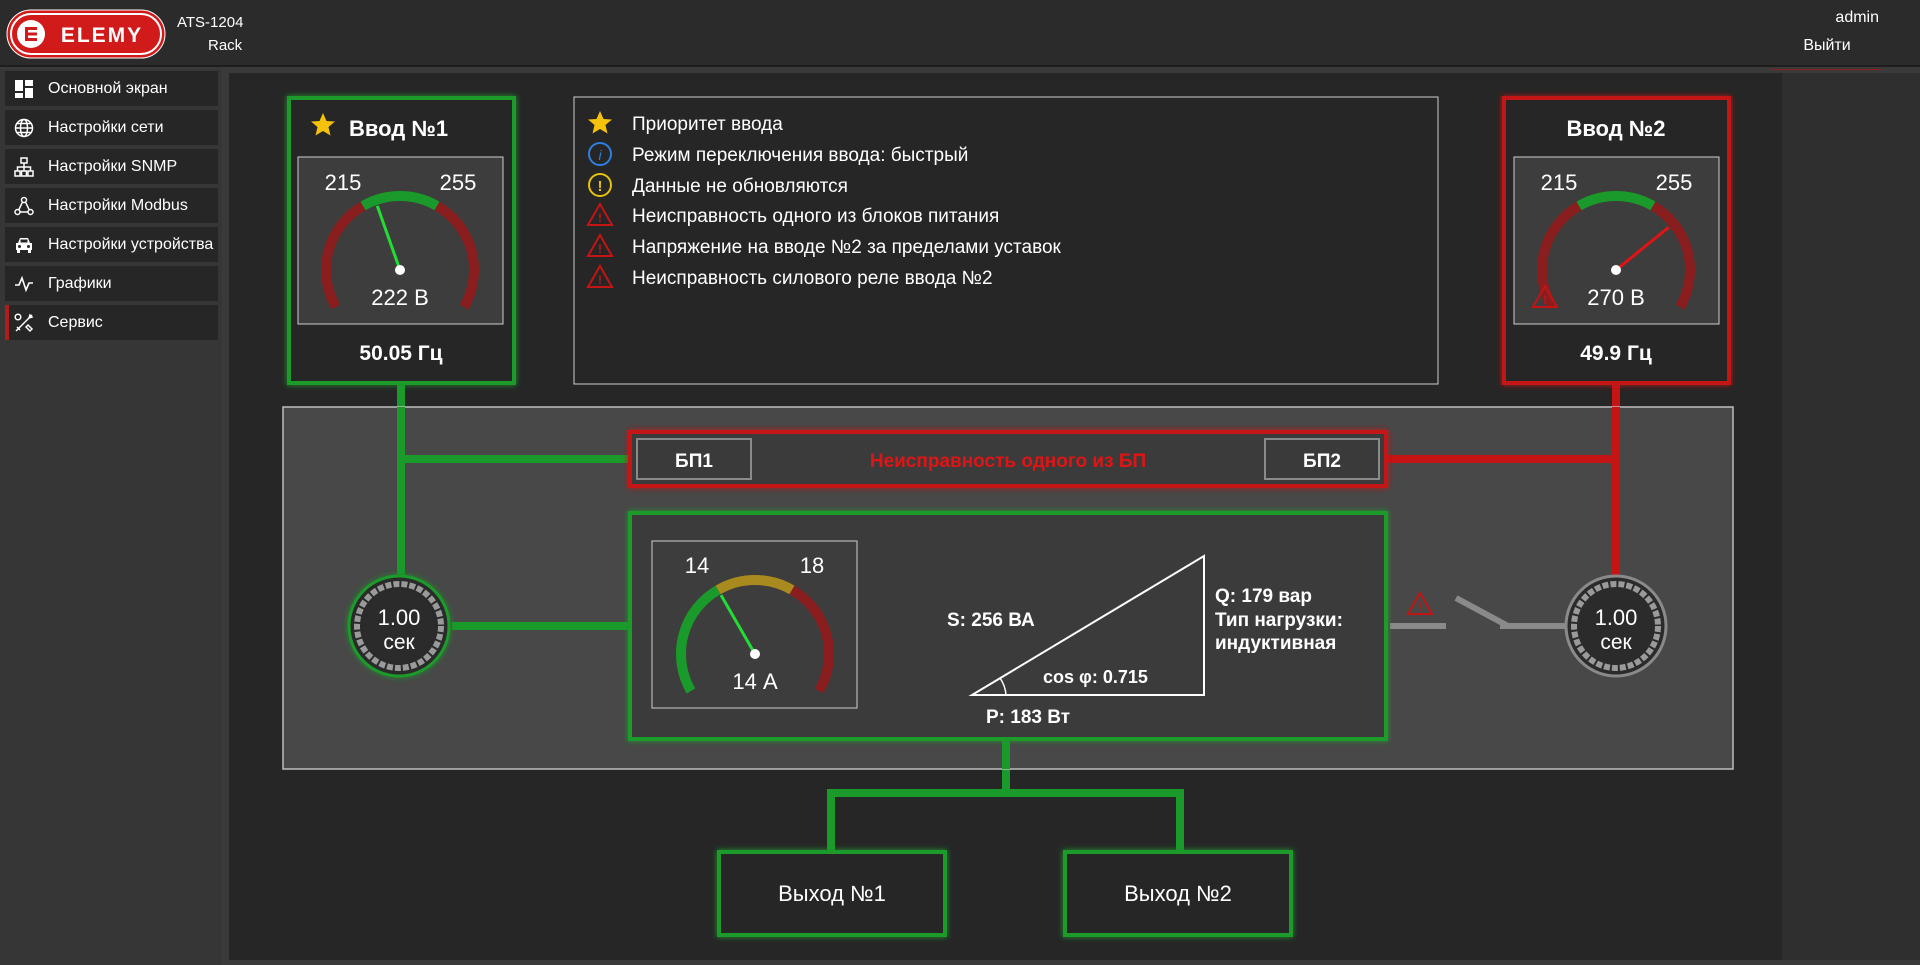 This screenshot has height=965, width=1920. I want to click on bp1-label: БП1, so click(694, 461).